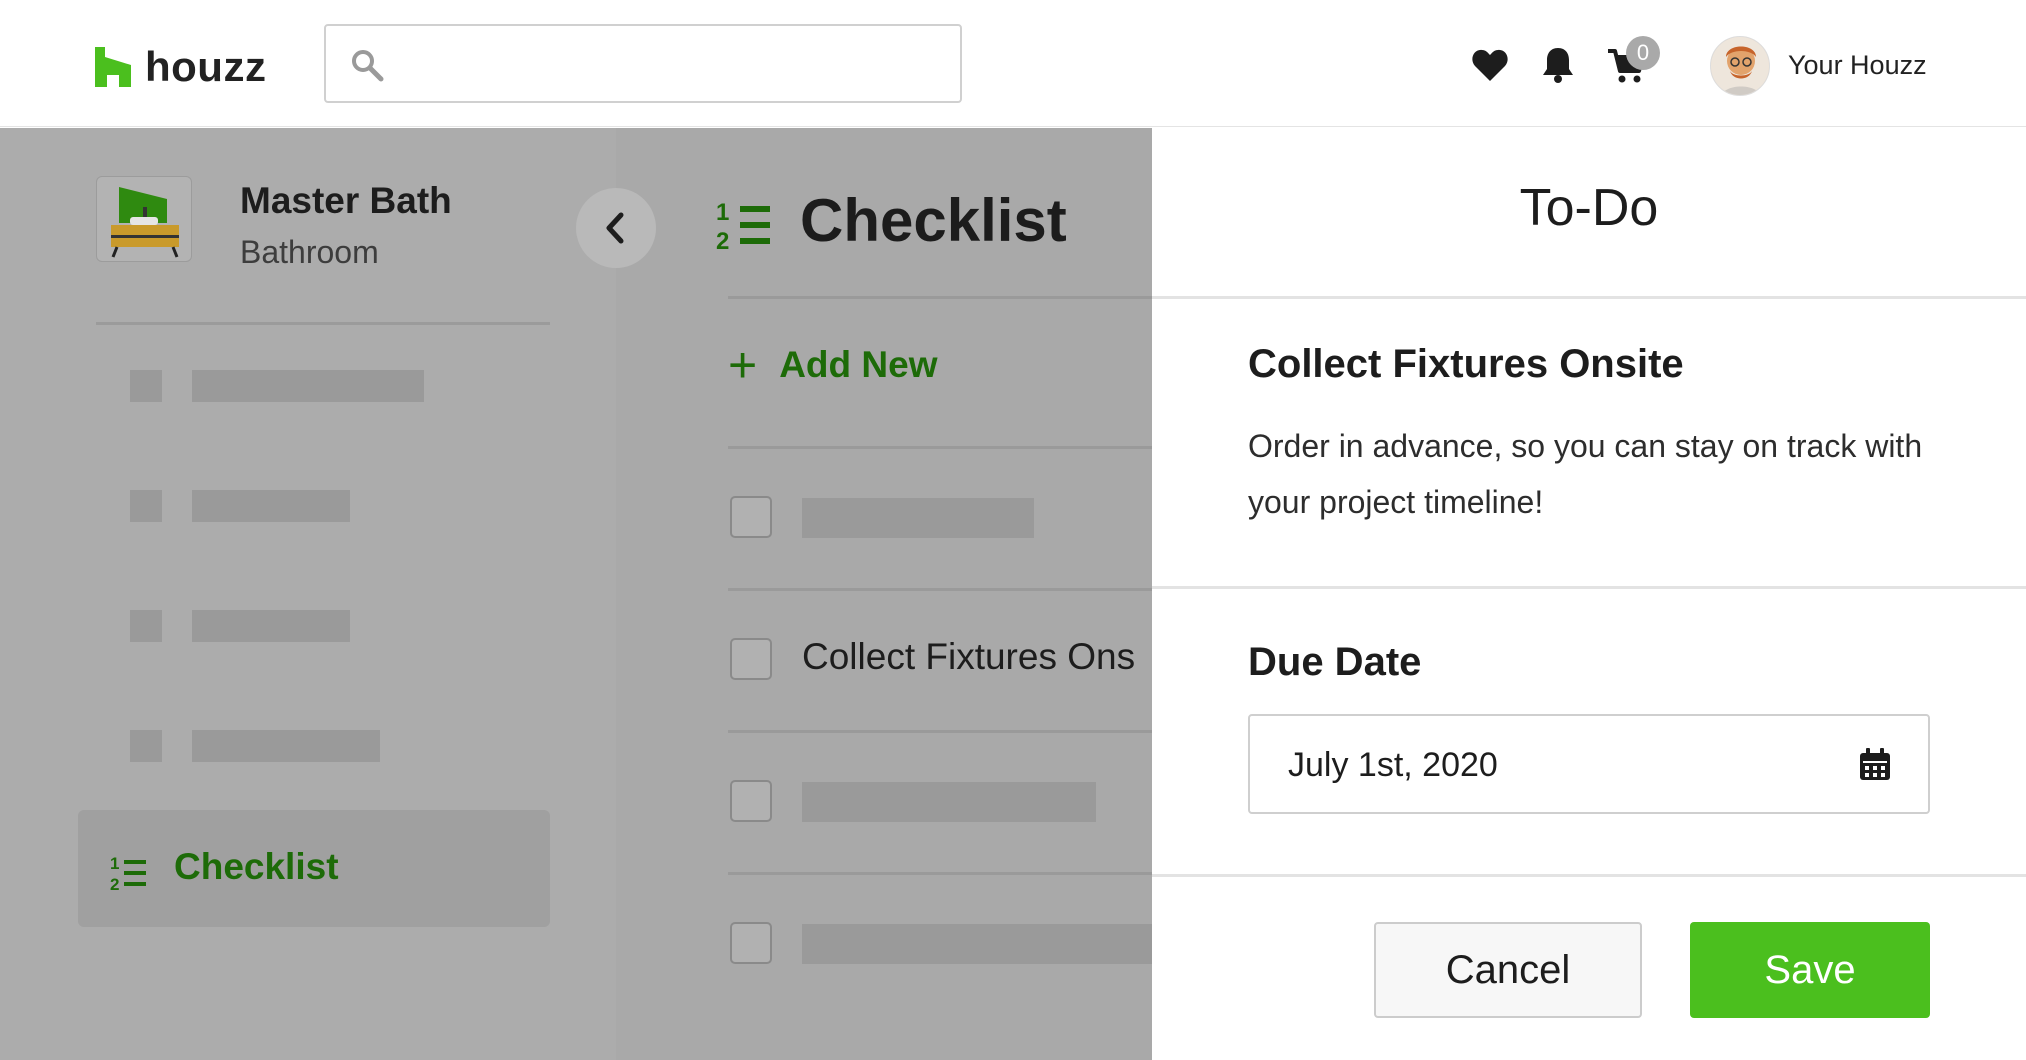 The image size is (2026, 1060). I want to click on collapse-sidebar-button, so click(616, 228).